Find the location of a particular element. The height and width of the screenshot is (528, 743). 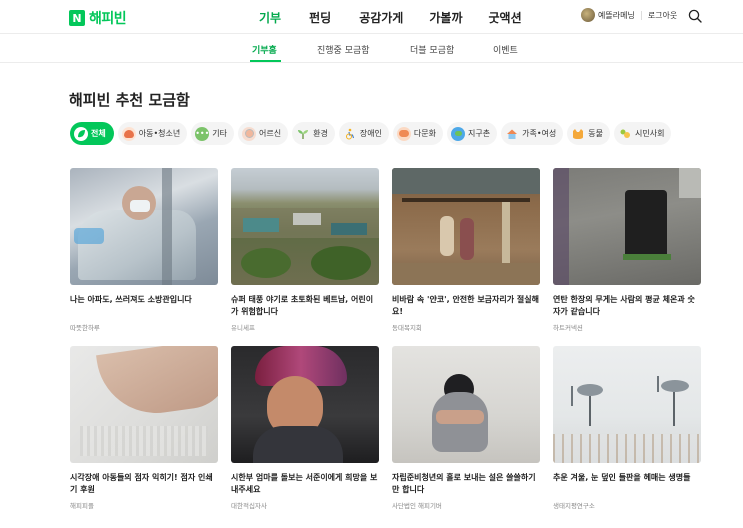

category-chip-etc: ••• 기타 is located at coordinates (212, 133).